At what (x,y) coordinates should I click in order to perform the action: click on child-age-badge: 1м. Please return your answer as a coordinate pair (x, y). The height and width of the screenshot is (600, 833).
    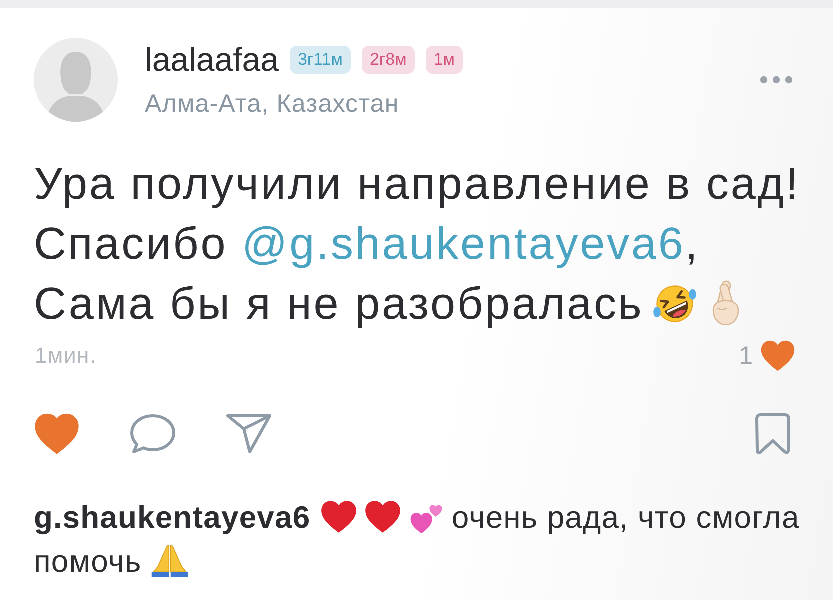
    Looking at the image, I should click on (444, 60).